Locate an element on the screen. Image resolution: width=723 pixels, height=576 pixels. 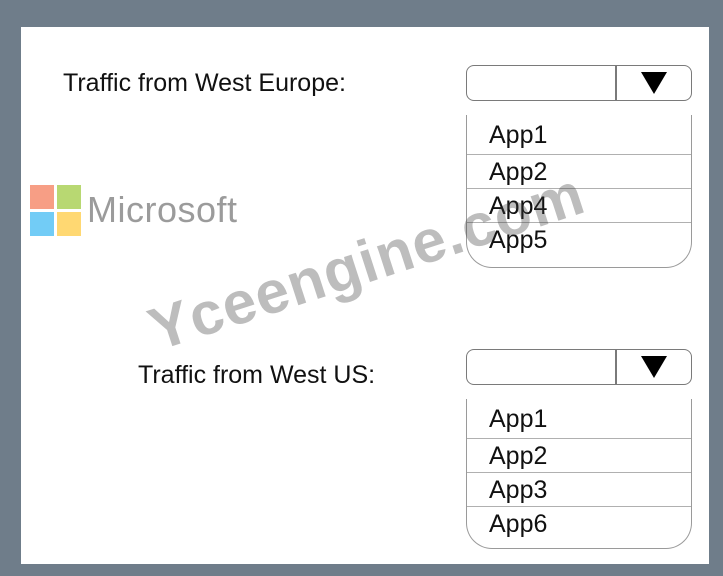
logo-blue-square is located at coordinates (42, 224).